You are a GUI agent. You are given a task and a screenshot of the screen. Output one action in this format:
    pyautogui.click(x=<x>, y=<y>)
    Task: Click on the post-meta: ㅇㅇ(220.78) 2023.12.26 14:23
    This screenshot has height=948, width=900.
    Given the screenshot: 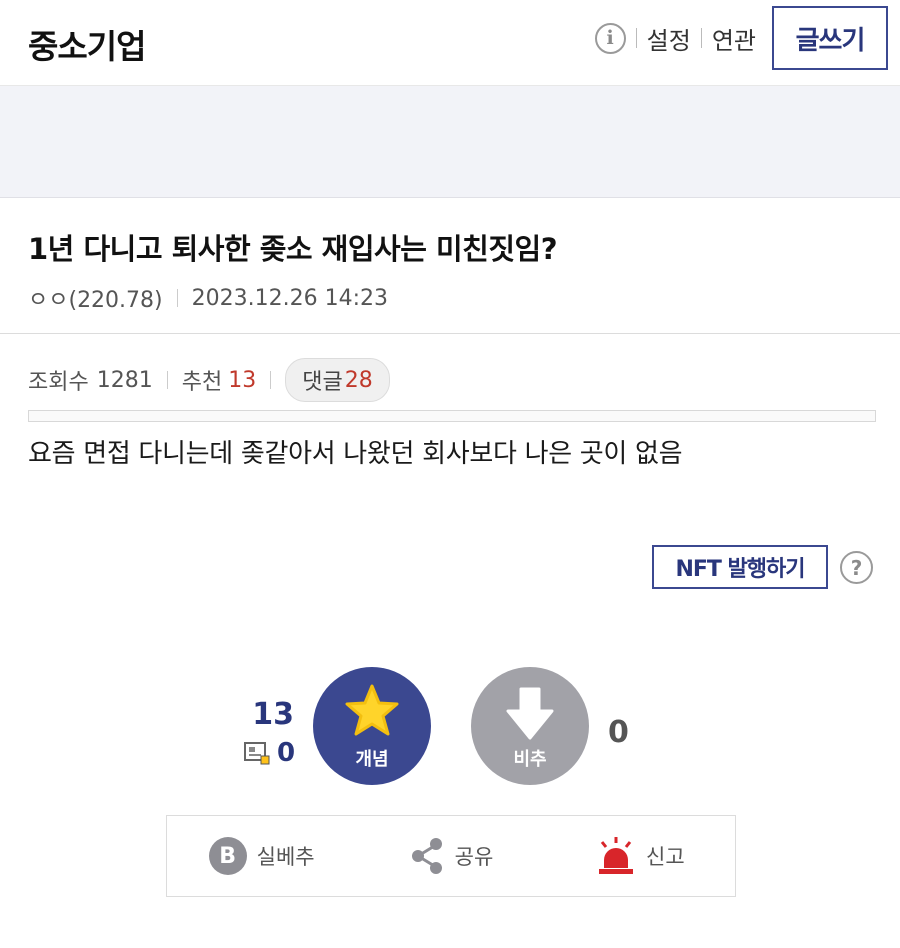 What is the action you would take?
    pyautogui.click(x=208, y=298)
    